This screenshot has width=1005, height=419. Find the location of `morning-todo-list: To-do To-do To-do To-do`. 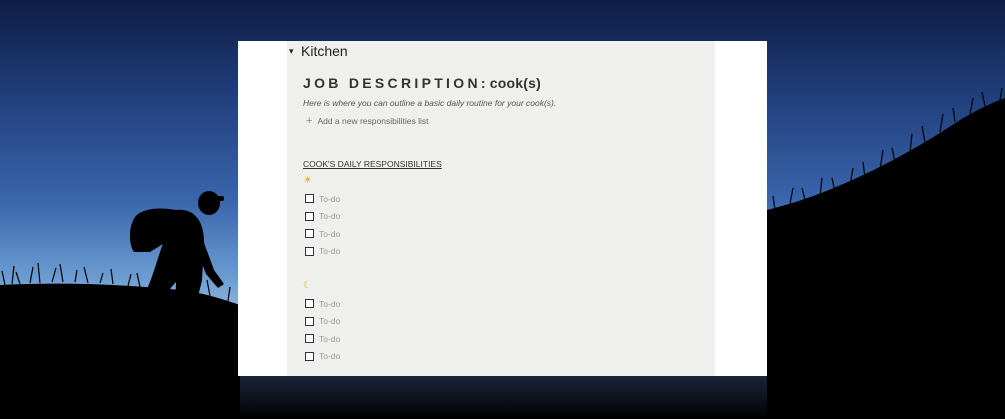

morning-todo-list: To-do To-do To-do To-do is located at coordinates (322, 225).